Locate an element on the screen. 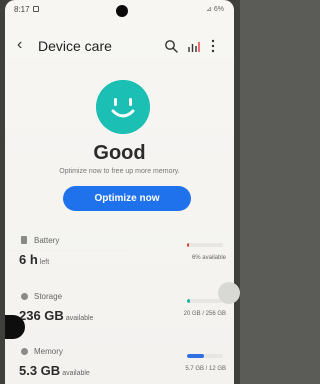  storage-value: 236 GB available is located at coordinates (56, 315).